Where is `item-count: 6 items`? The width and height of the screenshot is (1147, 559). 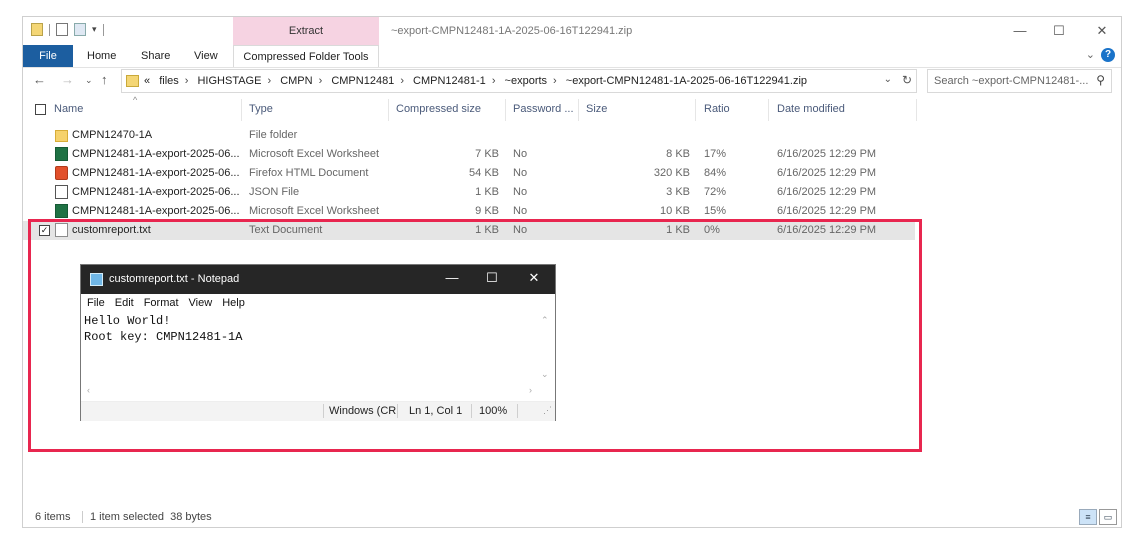 item-count: 6 items is located at coordinates (53, 517).